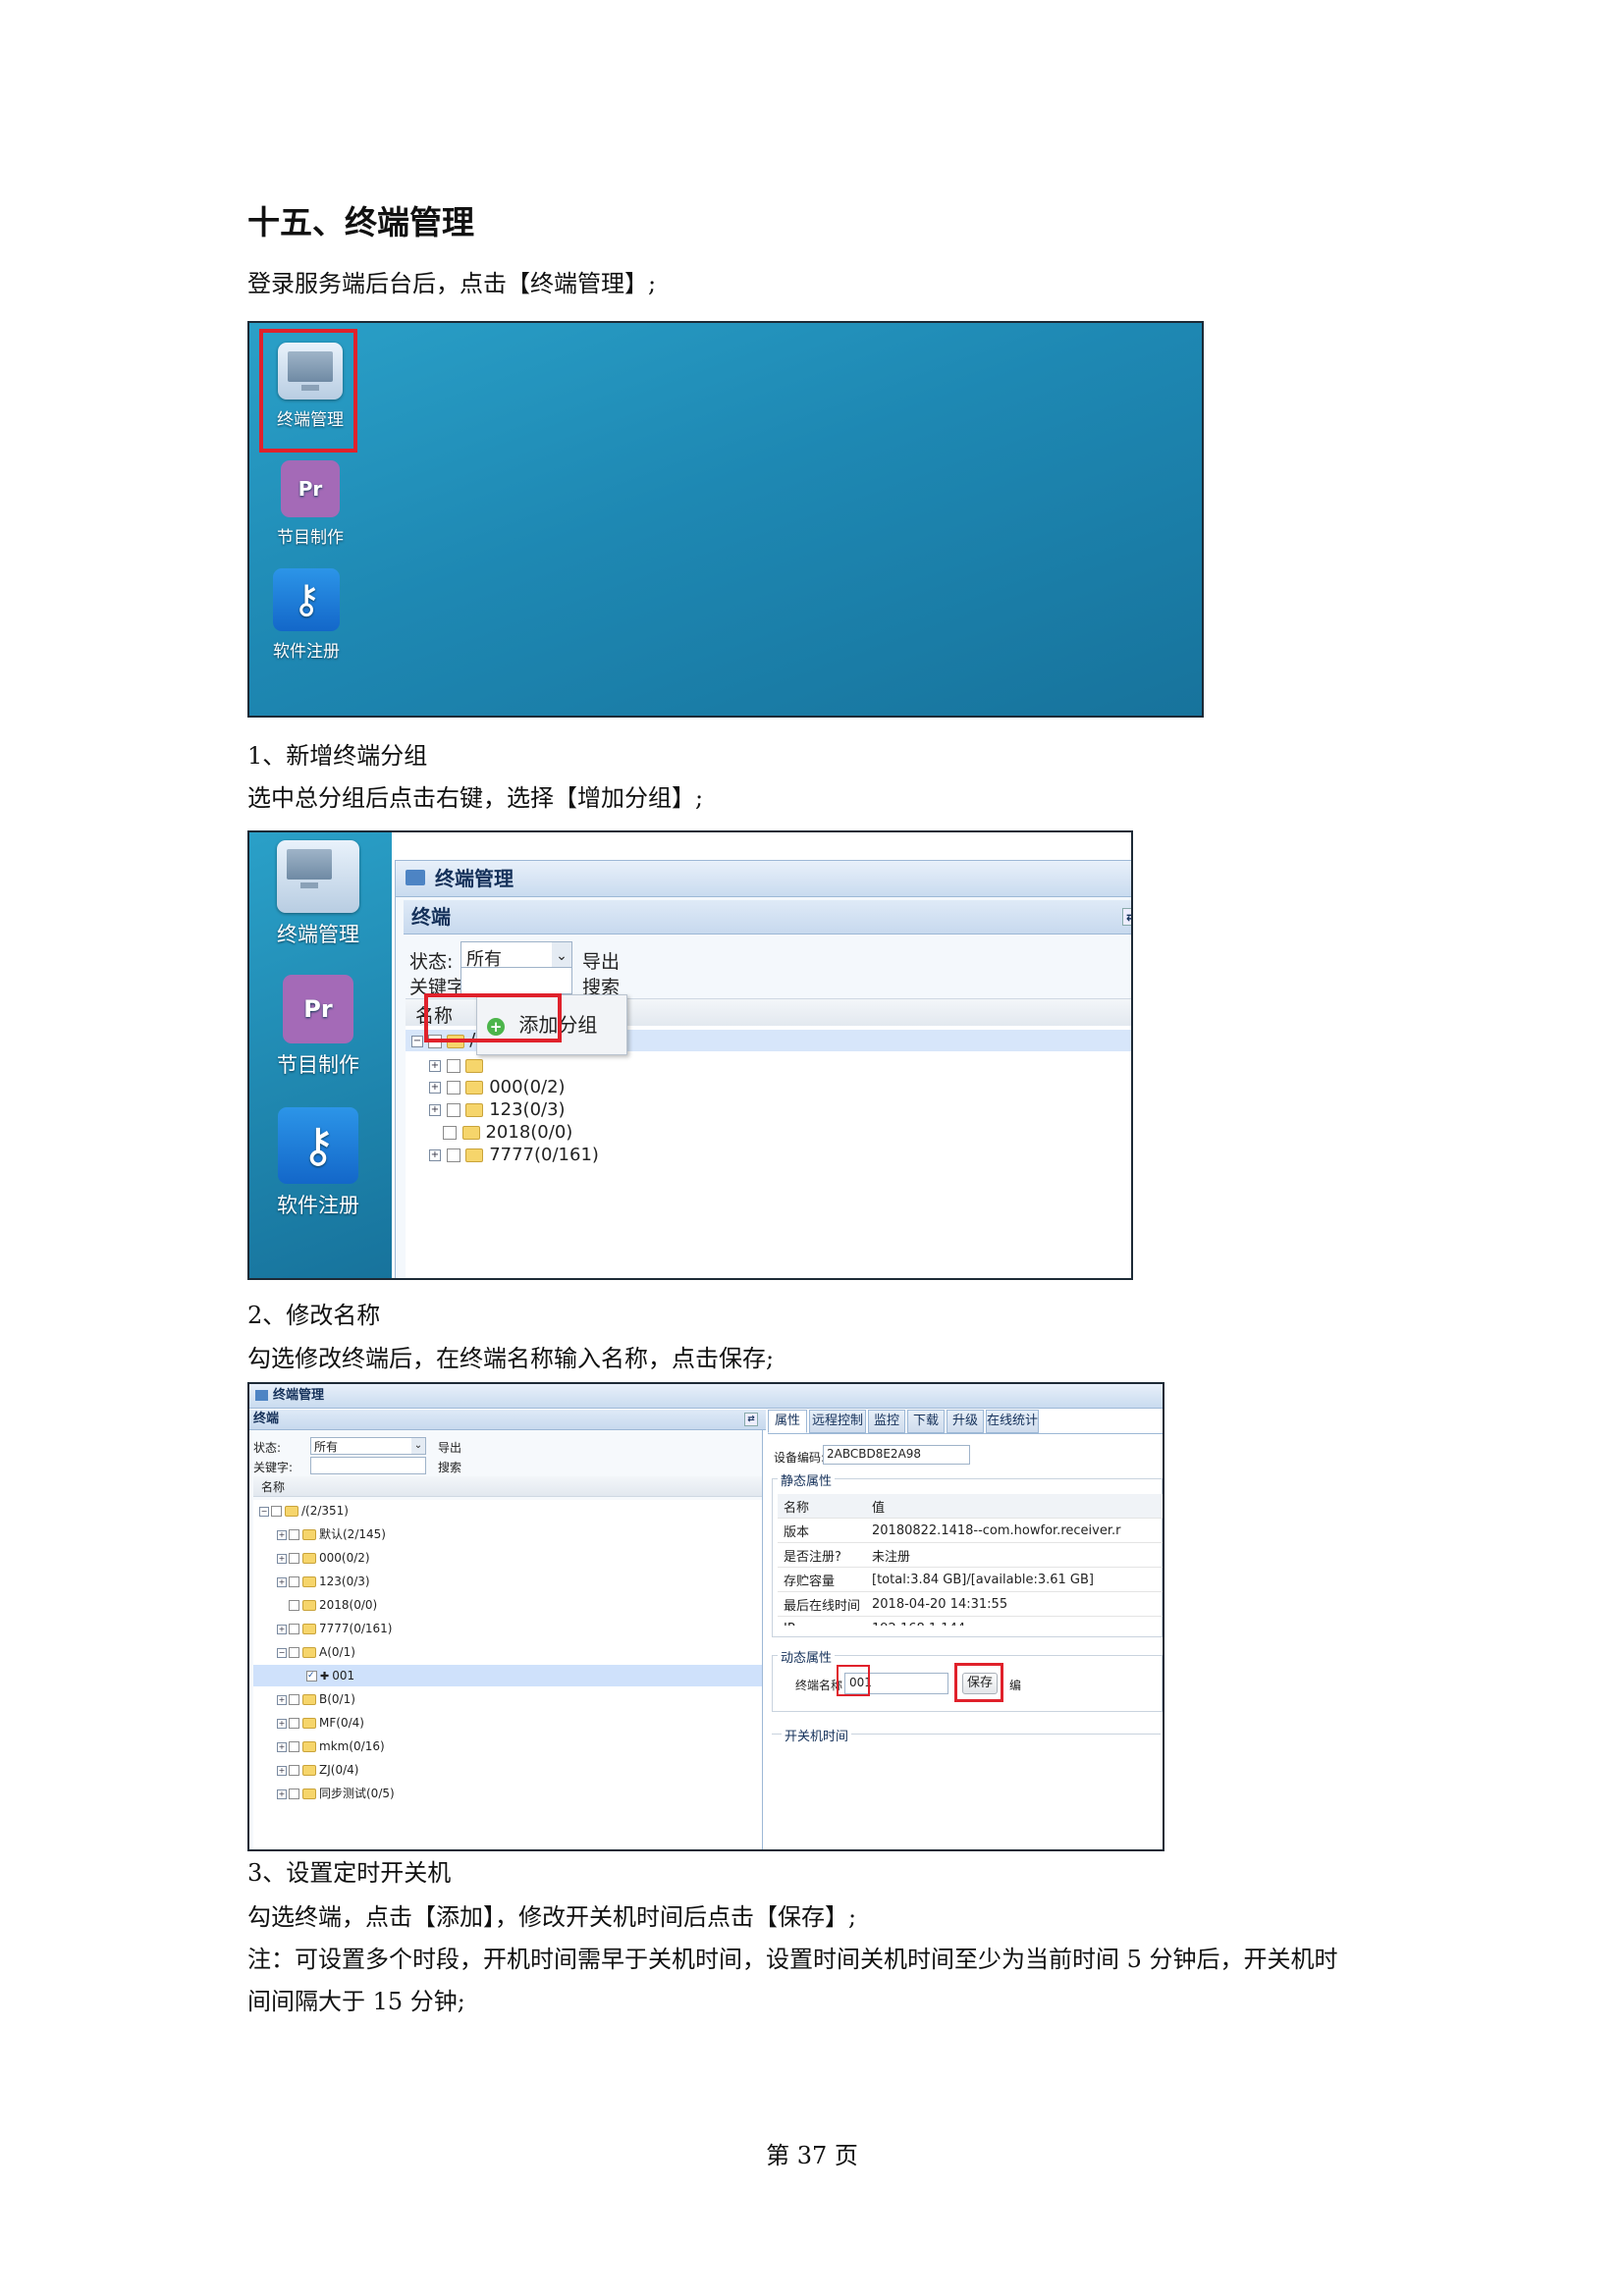  Describe the element at coordinates (368, 1446) in the screenshot. I see `status-select: 所有 ⌄` at that location.